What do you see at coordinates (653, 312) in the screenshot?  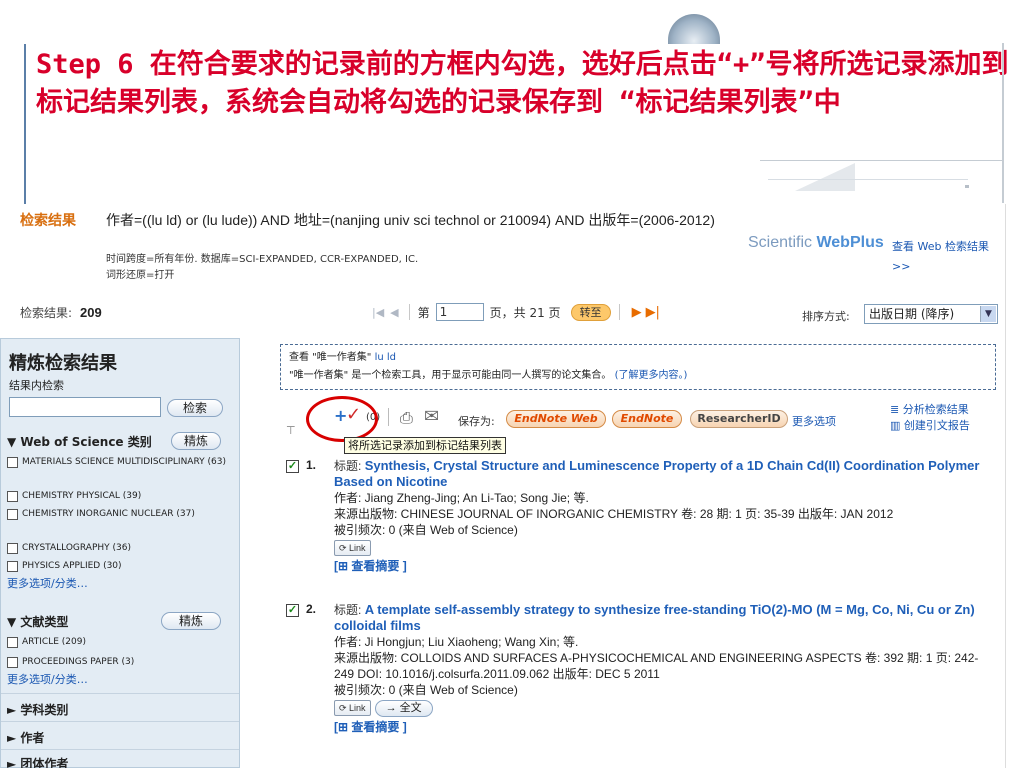 I see `last-page-icon: ▶|` at bounding box center [653, 312].